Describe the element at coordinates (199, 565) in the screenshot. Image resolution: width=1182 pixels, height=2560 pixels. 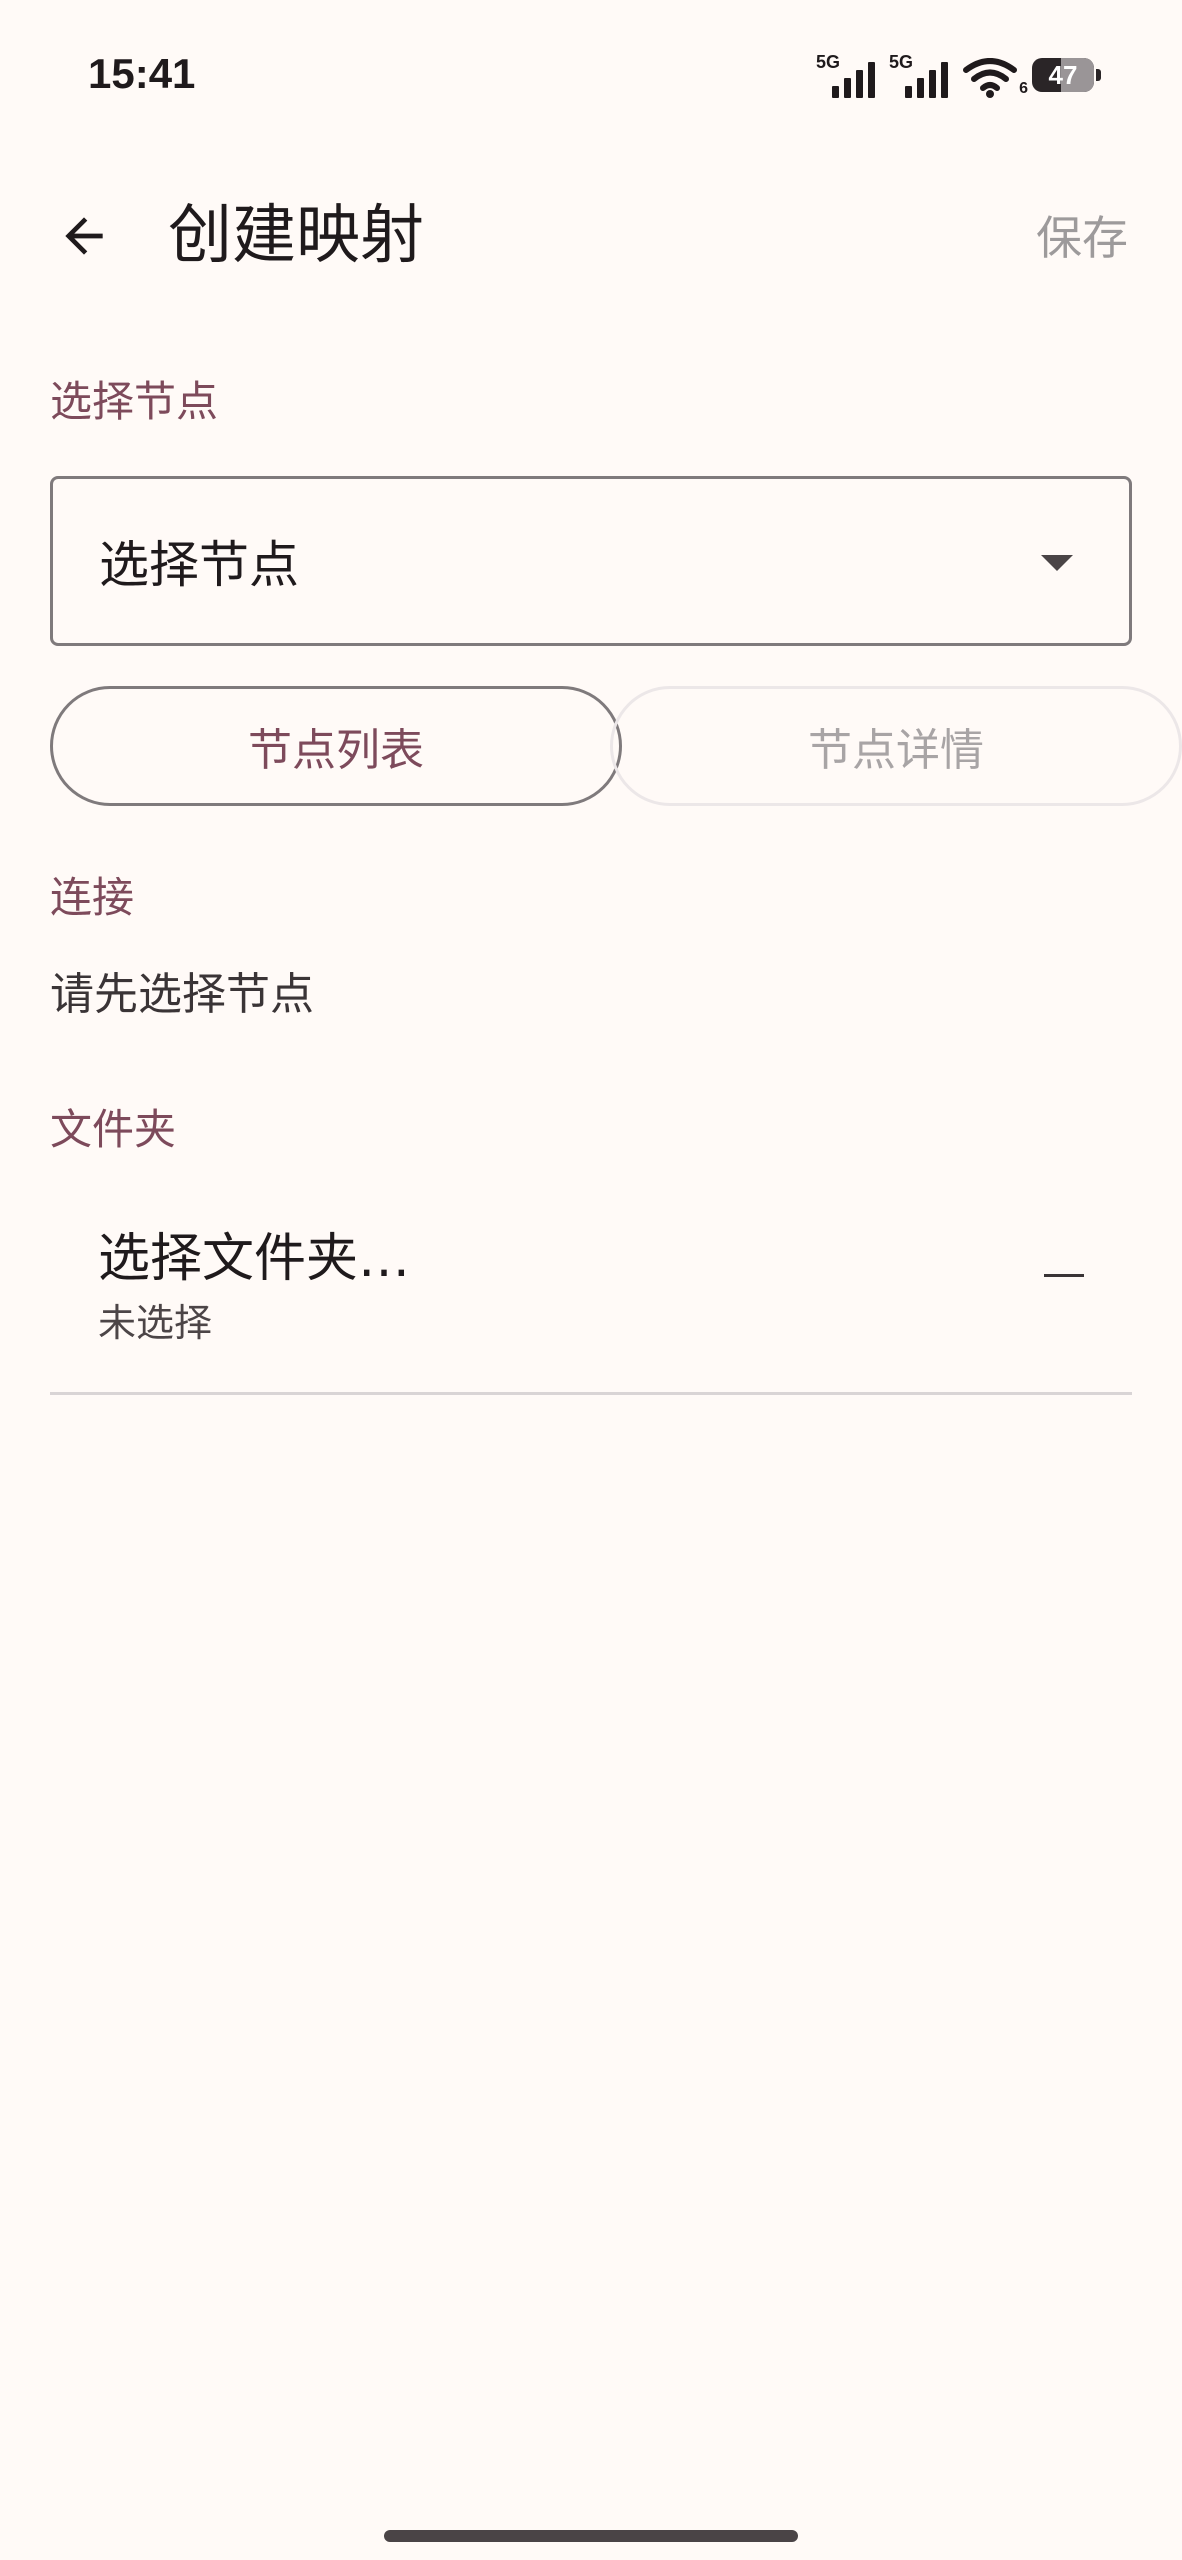
I see `node-dropdown-value: 选择节点` at that location.